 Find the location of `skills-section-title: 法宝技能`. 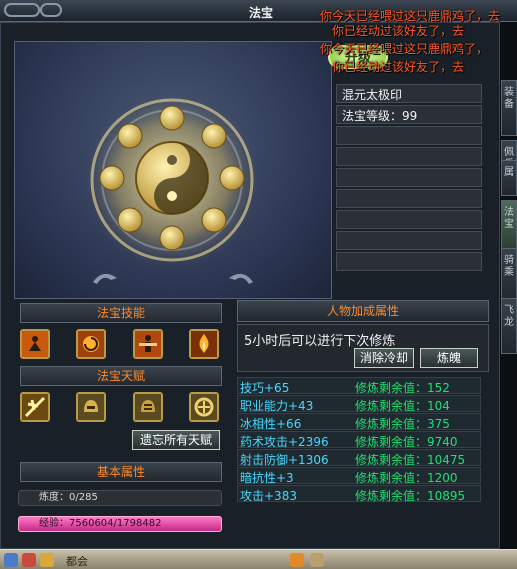

skills-section-title: 法宝技能 is located at coordinates (121, 313).